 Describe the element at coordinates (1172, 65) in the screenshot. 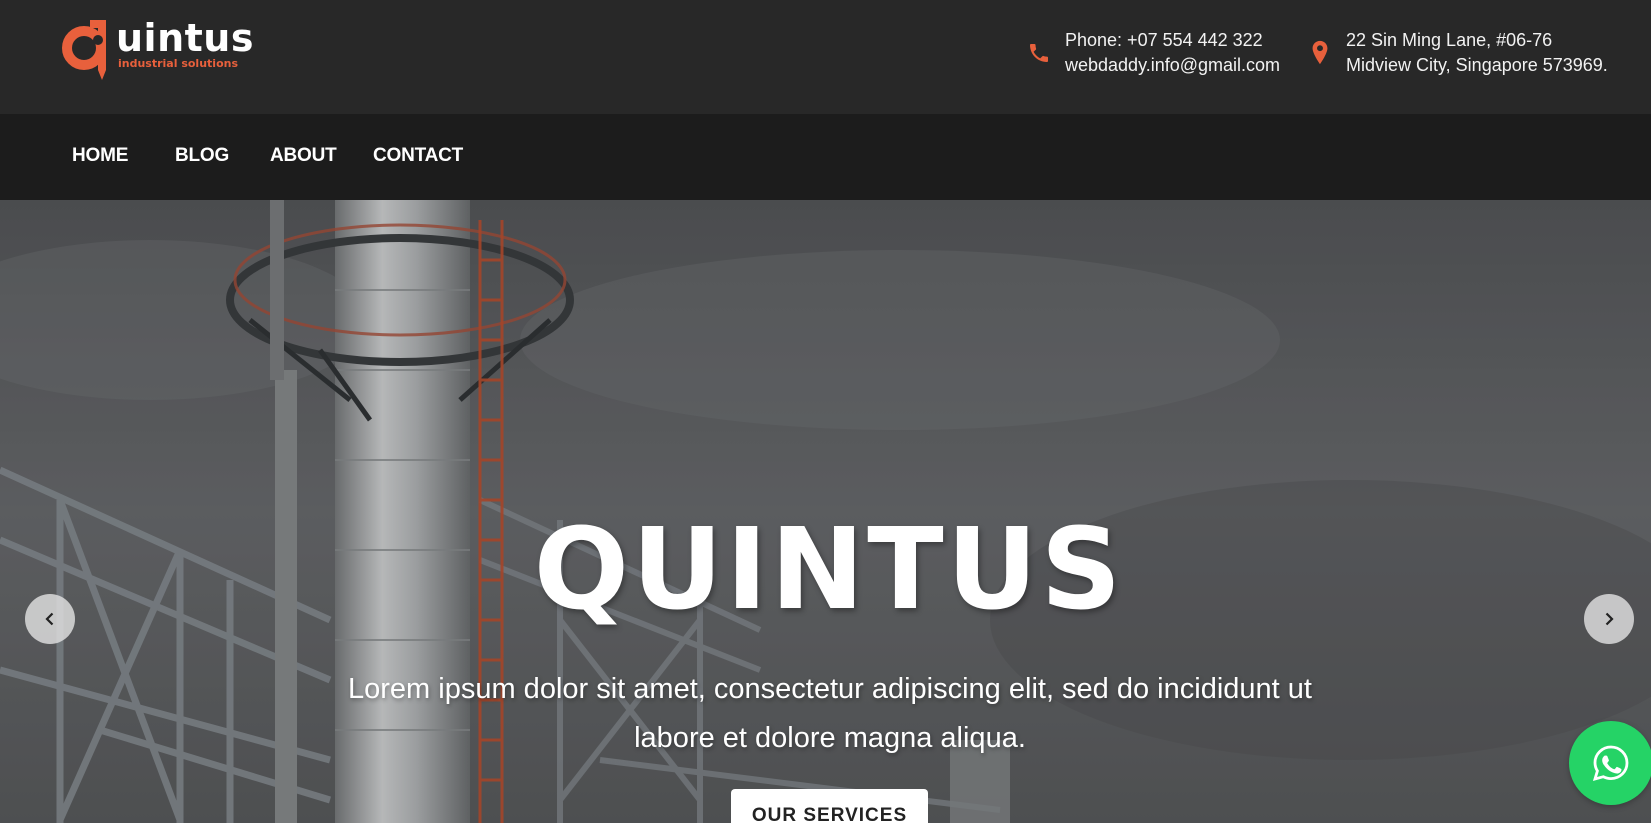

I see `header-email-text: webdaddy.info@gmail.com` at that location.